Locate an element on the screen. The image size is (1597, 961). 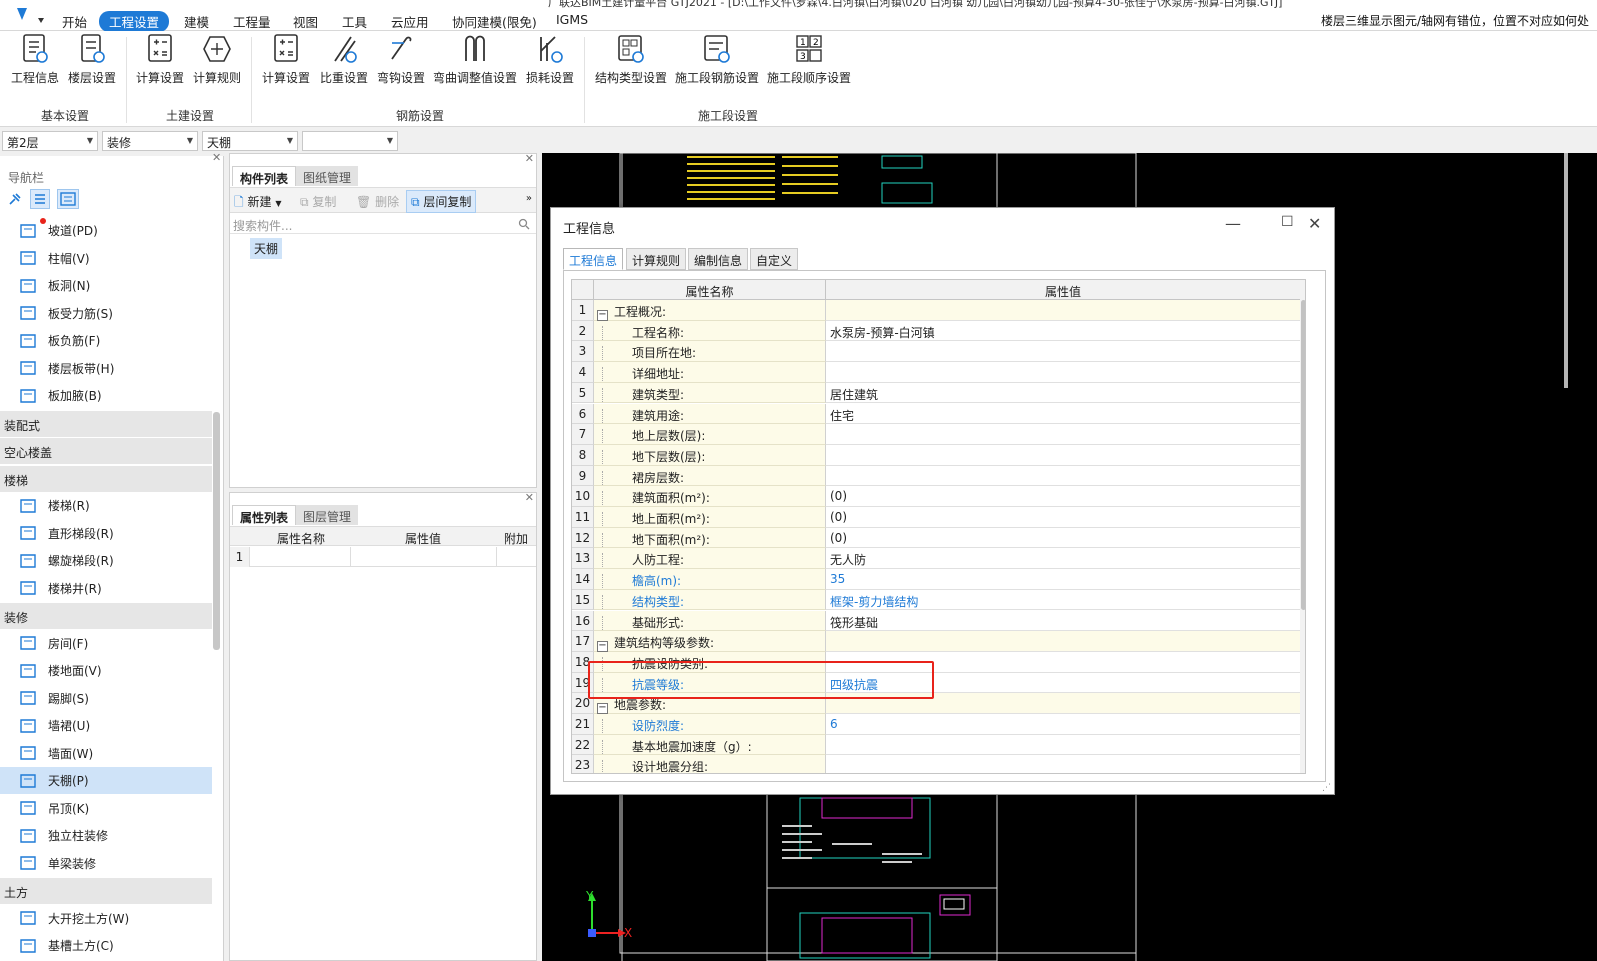
maximize-icon: ☐ is located at coordinates (1287, 222).